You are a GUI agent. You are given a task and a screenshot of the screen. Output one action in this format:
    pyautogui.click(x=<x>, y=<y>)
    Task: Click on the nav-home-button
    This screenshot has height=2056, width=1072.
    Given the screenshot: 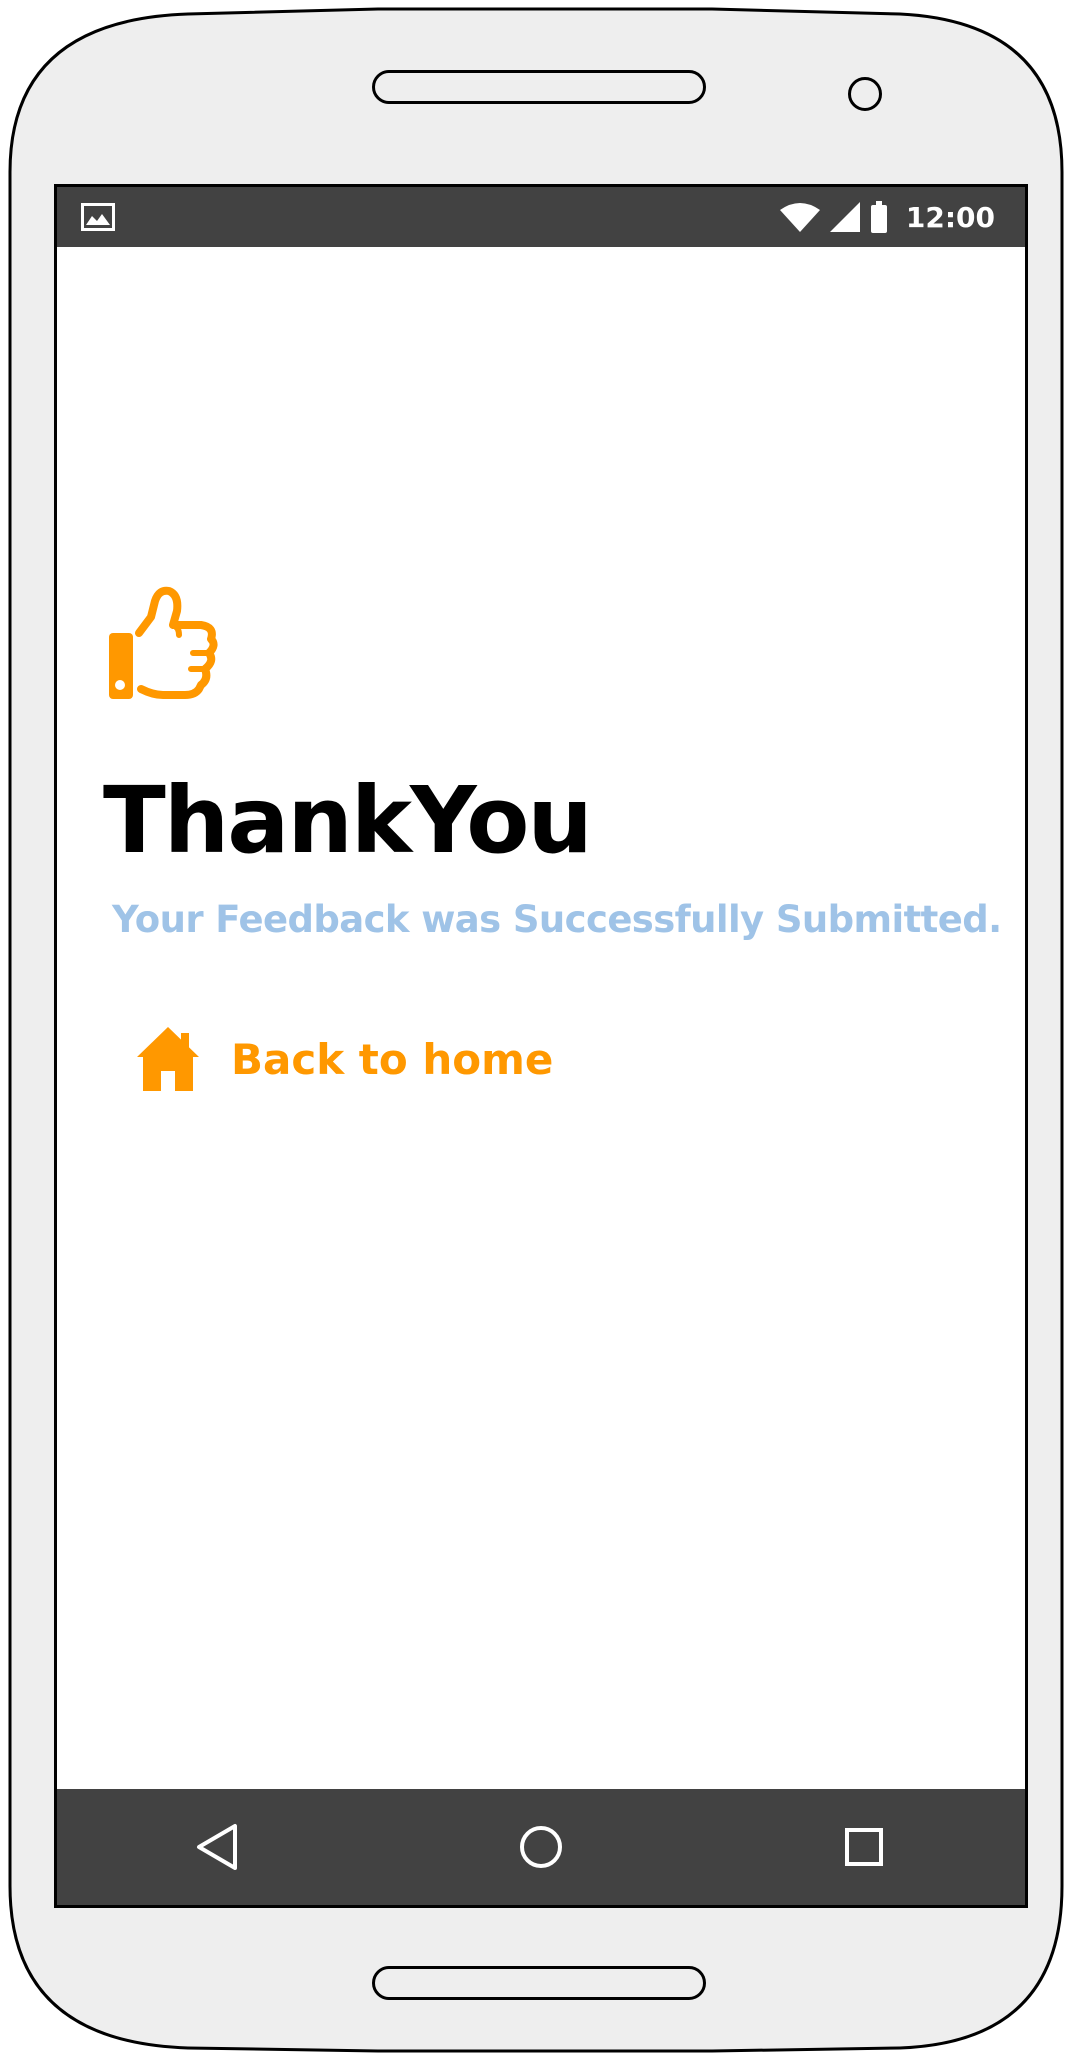 What is the action you would take?
    pyautogui.click(x=541, y=1847)
    